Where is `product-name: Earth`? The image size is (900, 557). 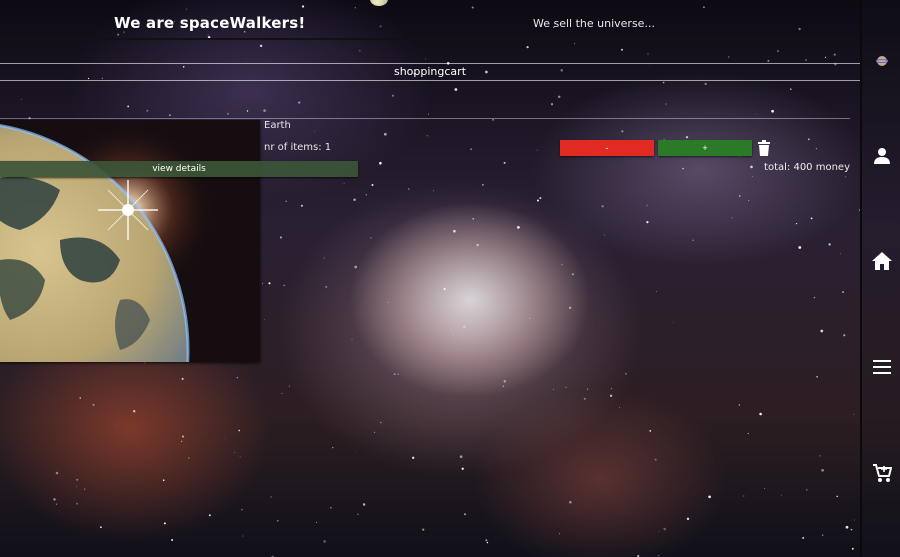
product-name: Earth is located at coordinates (277, 125).